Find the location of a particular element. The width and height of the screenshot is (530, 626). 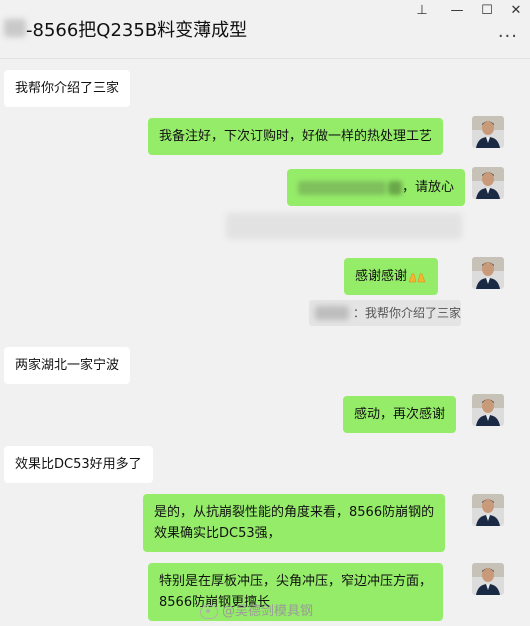

redacted-quote-sender is located at coordinates (332, 313).